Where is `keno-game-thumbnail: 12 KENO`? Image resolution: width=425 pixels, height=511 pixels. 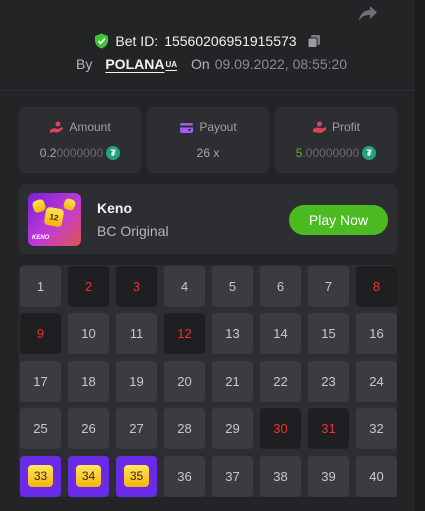
keno-game-thumbnail: 12 KENO is located at coordinates (54, 219).